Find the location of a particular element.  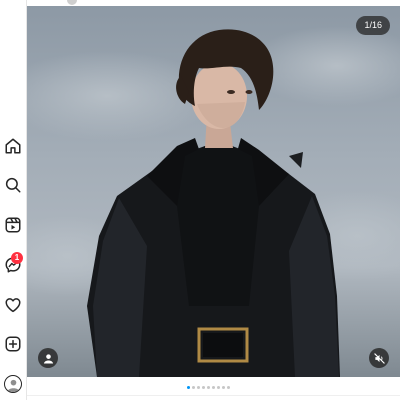

heart-icon is located at coordinates (13, 305).